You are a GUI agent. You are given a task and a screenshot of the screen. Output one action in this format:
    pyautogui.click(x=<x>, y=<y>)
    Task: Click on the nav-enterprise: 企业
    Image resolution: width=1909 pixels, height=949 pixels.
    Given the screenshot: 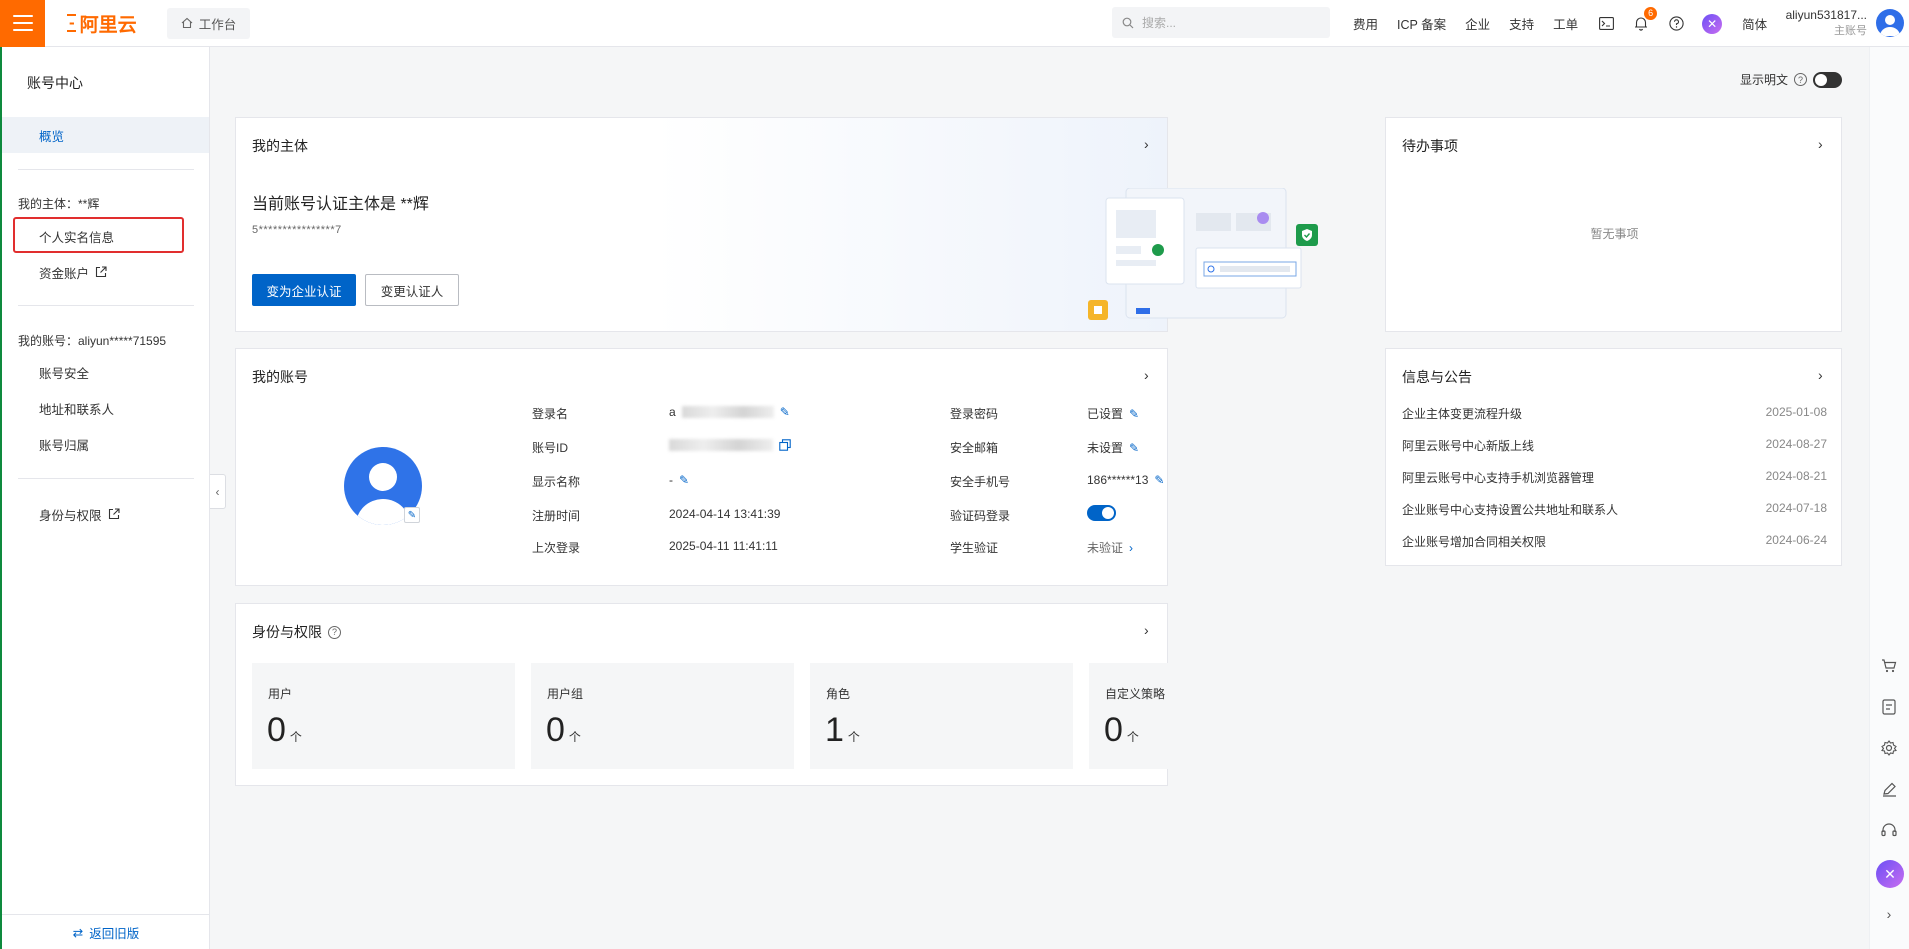 What is the action you would take?
    pyautogui.click(x=1477, y=23)
    